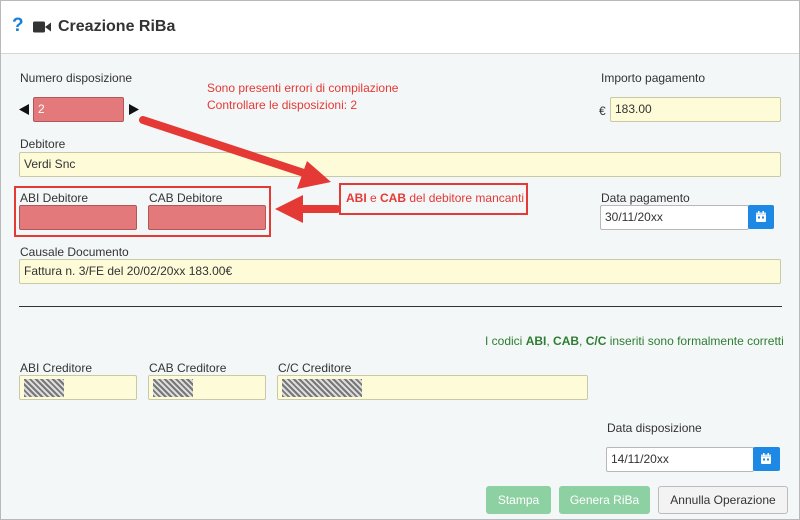 This screenshot has width=800, height=520. Describe the element at coordinates (18, 26) in the screenshot. I see `help-icon: ?` at that location.